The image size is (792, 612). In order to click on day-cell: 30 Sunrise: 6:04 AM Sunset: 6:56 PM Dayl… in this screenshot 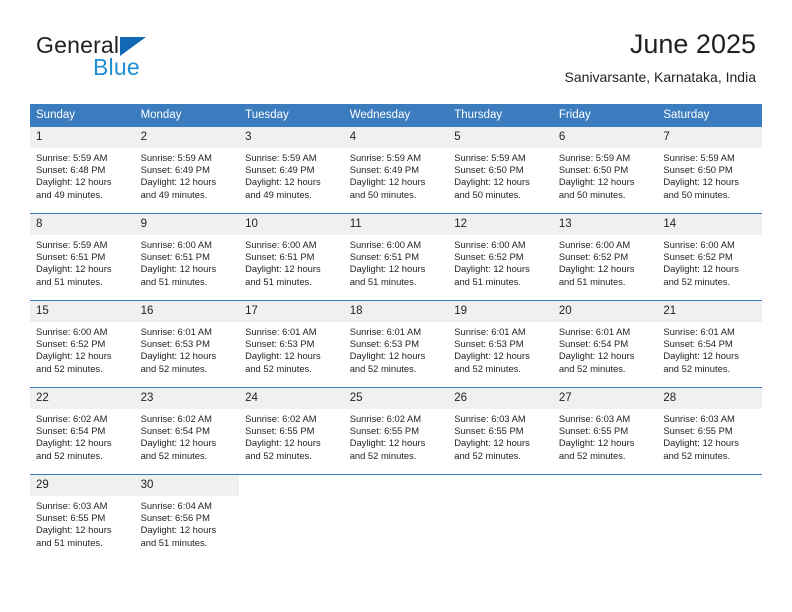, I will do `click(187, 517)`.